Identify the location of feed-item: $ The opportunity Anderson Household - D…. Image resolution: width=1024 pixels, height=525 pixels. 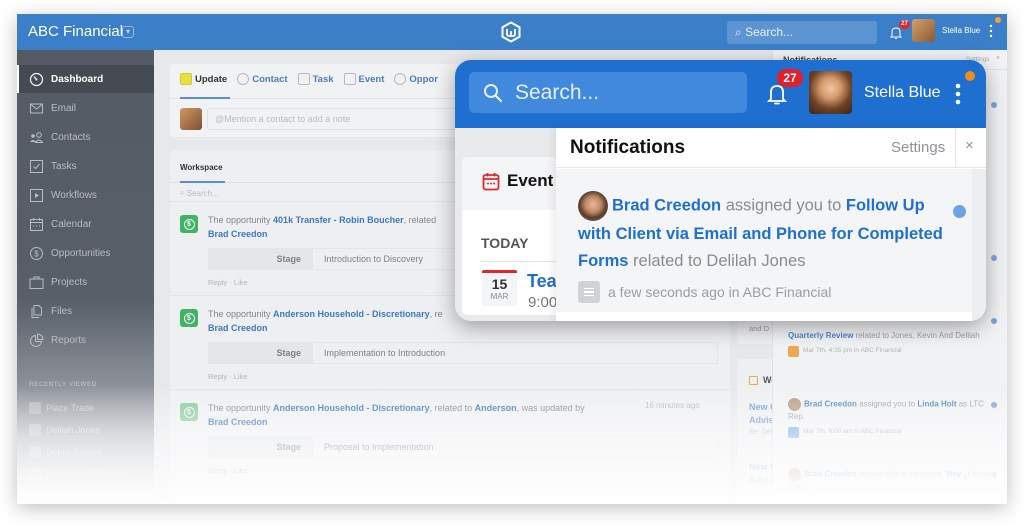
(450, 436).